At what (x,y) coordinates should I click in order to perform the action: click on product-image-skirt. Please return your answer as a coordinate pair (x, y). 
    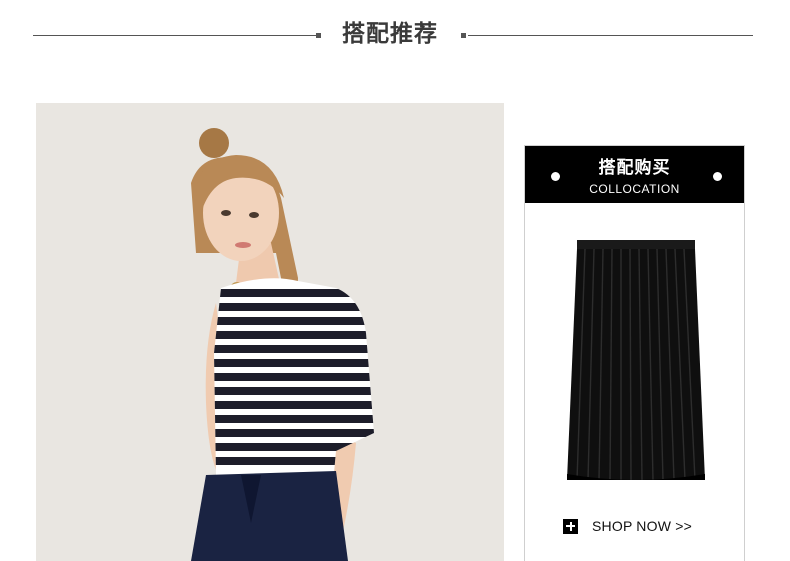
    Looking at the image, I should click on (636, 363).